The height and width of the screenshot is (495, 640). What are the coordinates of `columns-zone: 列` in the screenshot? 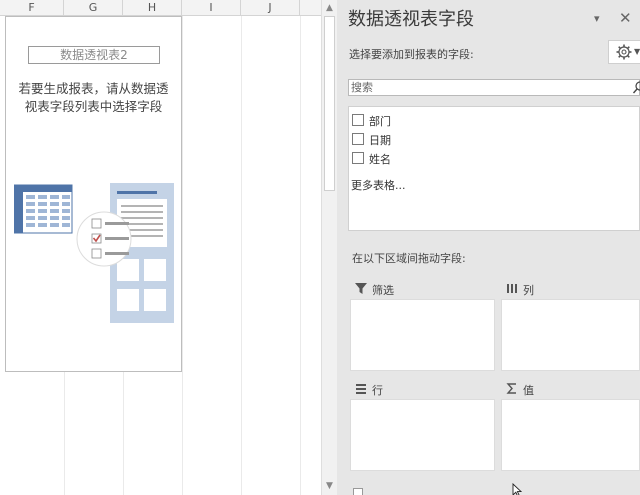 It's located at (570, 325).